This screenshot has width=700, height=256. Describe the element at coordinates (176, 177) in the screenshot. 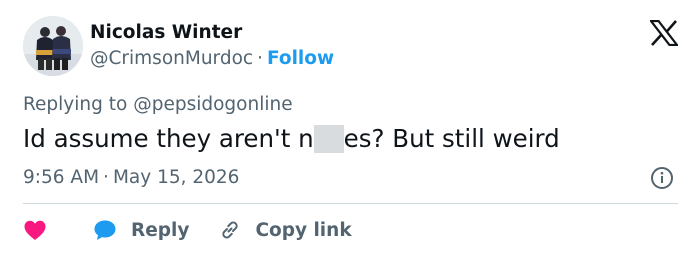

I see `tweet-date: May 15, 2026` at that location.